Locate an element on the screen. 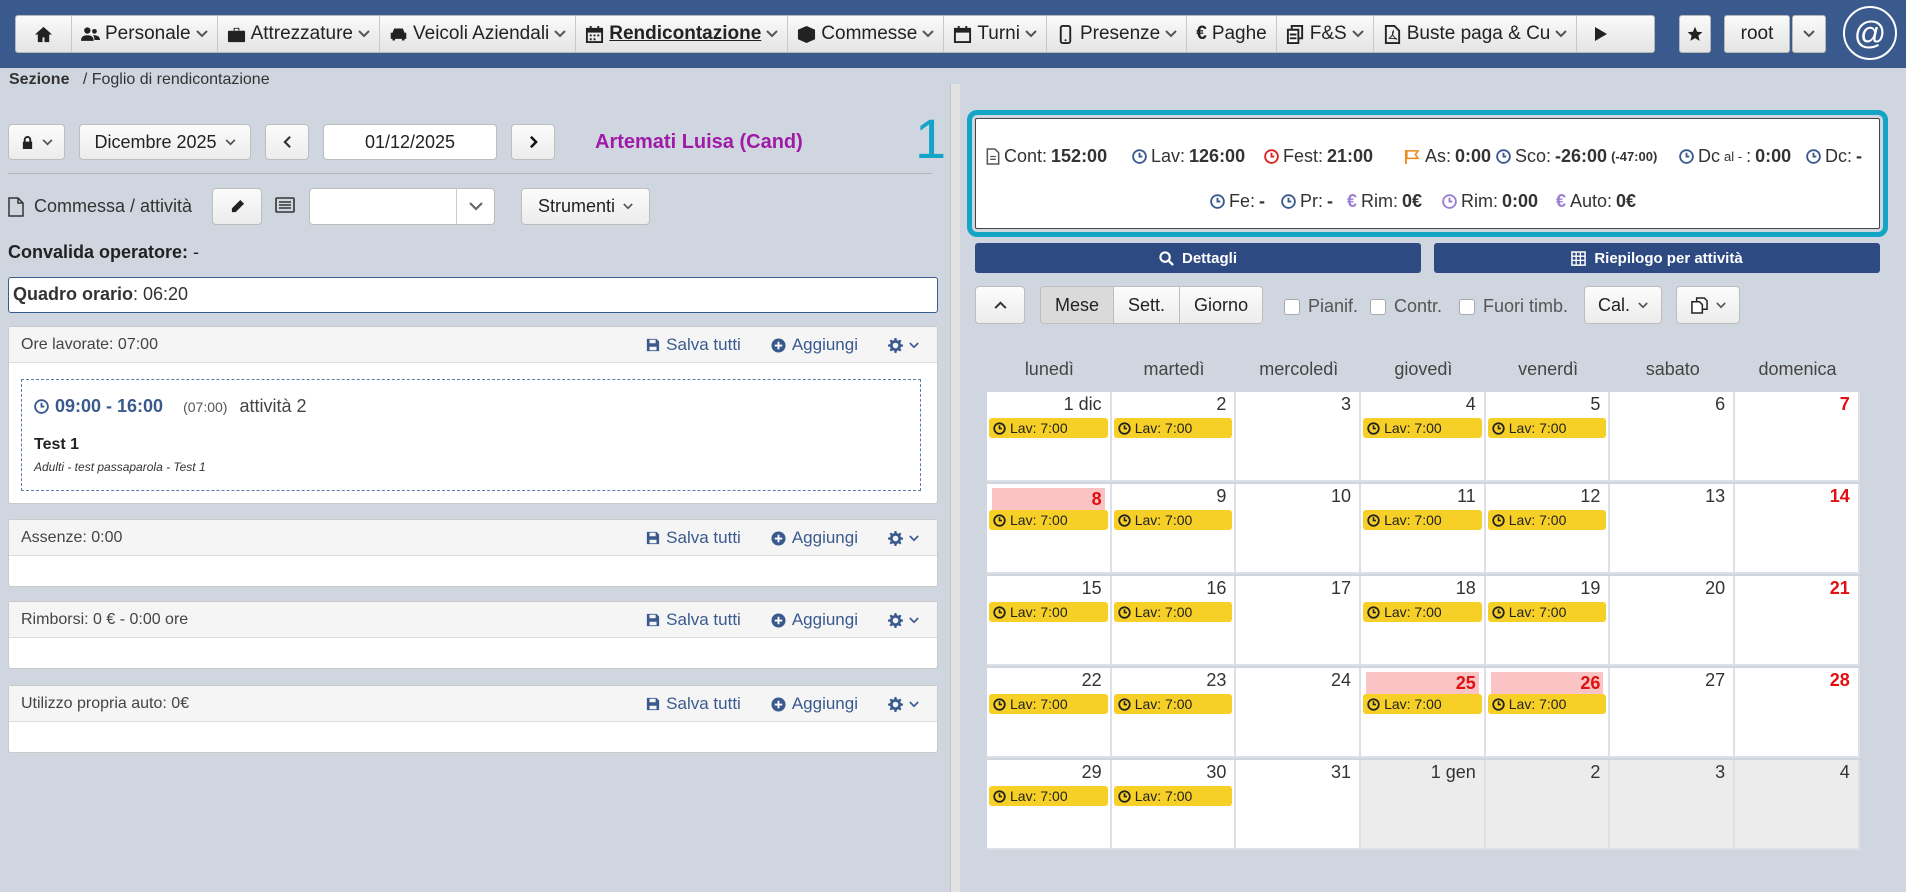  check-fuori-timb: Fuori timb. is located at coordinates (1513, 306).